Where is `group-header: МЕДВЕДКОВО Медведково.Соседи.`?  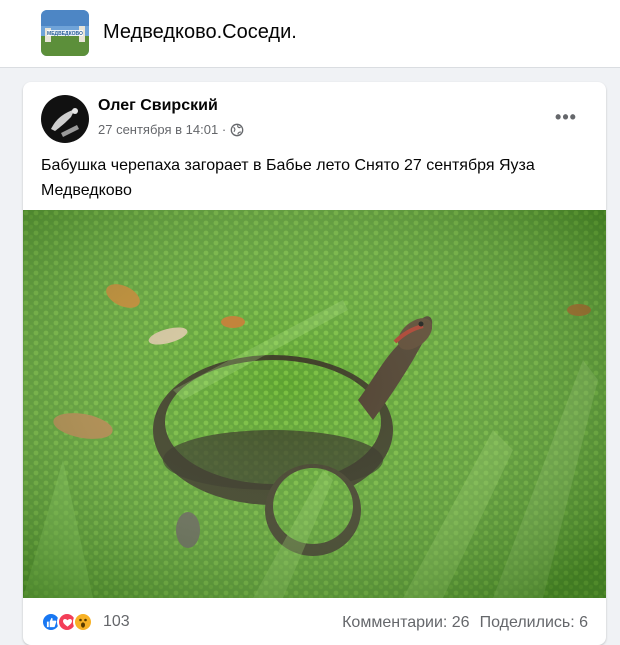
group-header: МЕДВЕДКОВО Медведково.Соседи. is located at coordinates (310, 34).